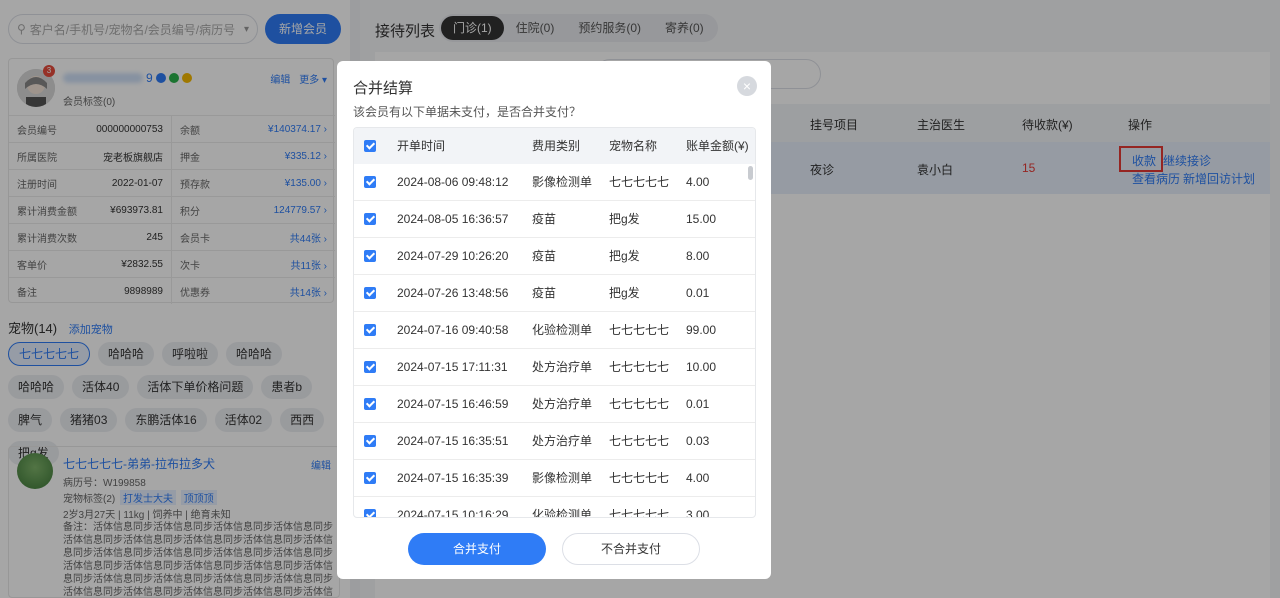  What do you see at coordinates (452, 367) in the screenshot?
I see `row-time: 2024-07-15 17:11:31` at bounding box center [452, 367].